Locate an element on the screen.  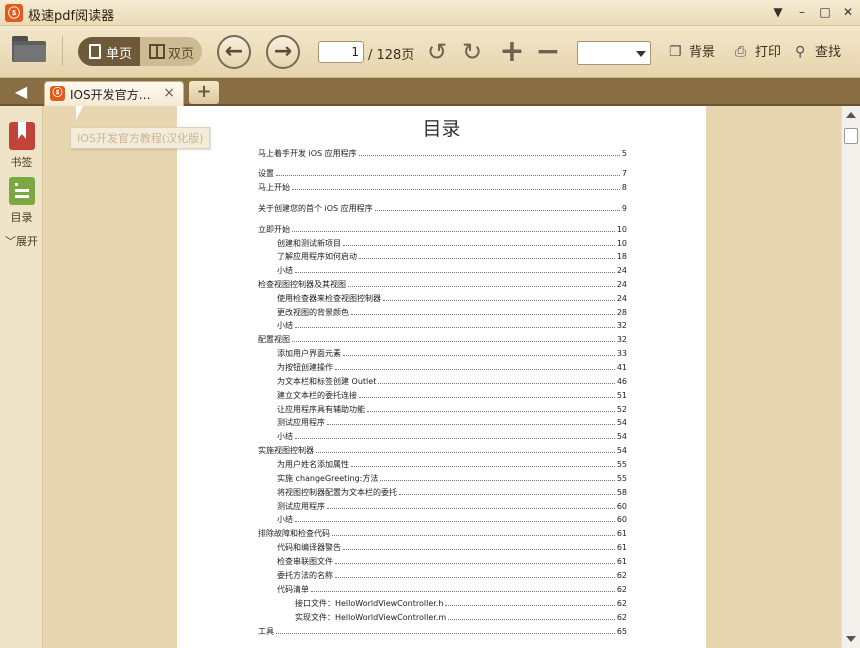
print-button: ⎙ 打印 is located at coordinates (758, 52).